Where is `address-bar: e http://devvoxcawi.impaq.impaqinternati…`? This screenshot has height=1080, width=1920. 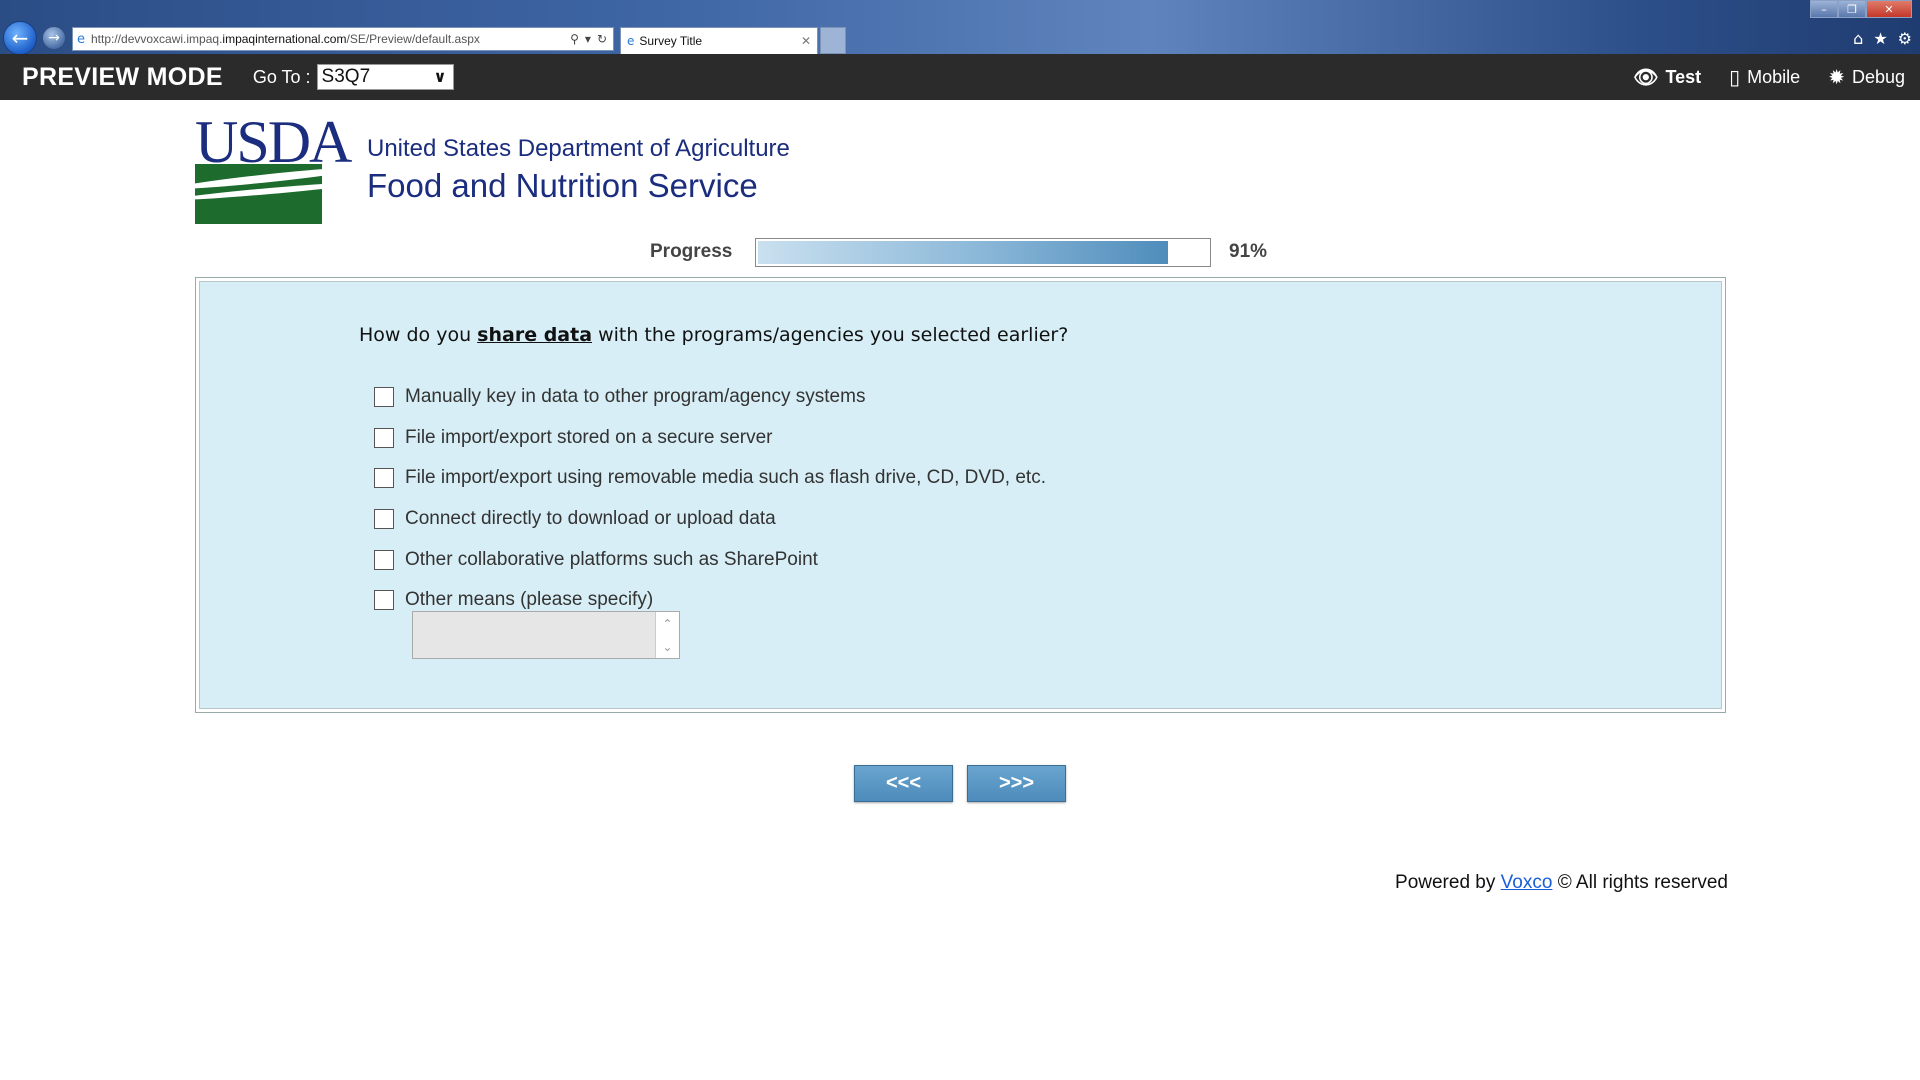 address-bar: e http://devvoxcawi.impaq.impaqinternati… is located at coordinates (343, 39).